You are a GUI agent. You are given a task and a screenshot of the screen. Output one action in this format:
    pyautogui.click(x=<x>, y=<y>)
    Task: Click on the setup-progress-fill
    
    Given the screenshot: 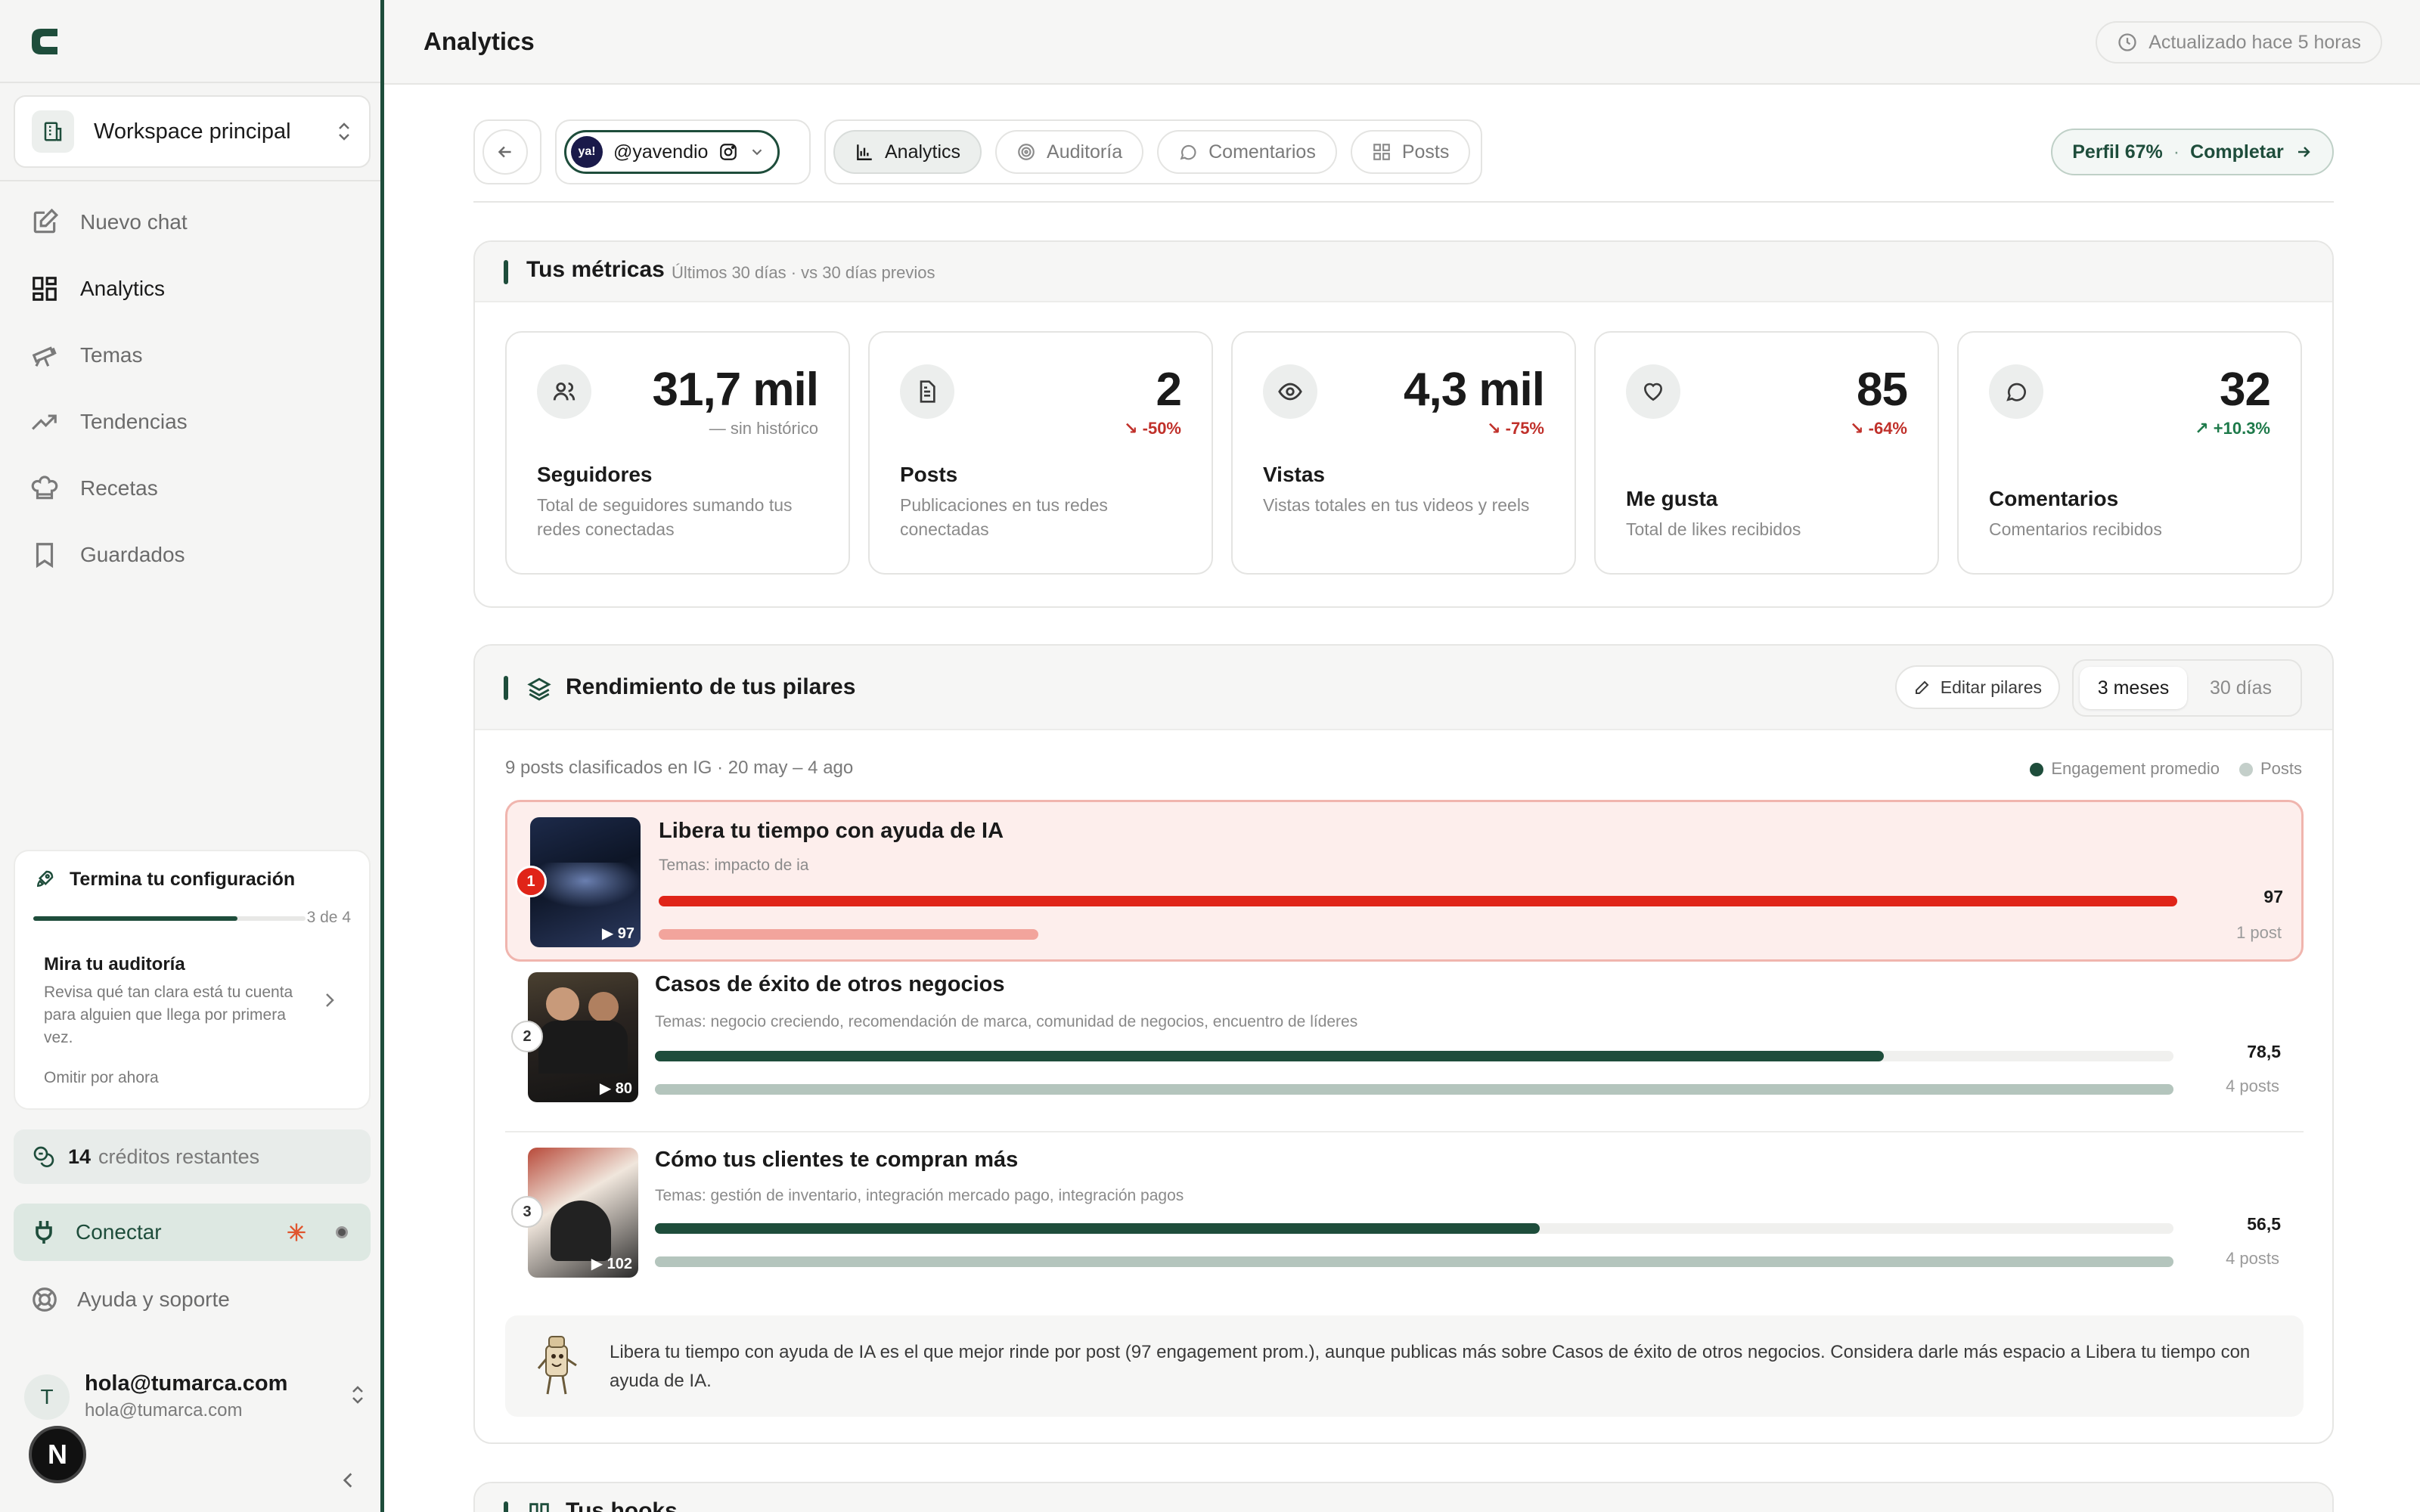 What is the action you would take?
    pyautogui.click(x=135, y=919)
    